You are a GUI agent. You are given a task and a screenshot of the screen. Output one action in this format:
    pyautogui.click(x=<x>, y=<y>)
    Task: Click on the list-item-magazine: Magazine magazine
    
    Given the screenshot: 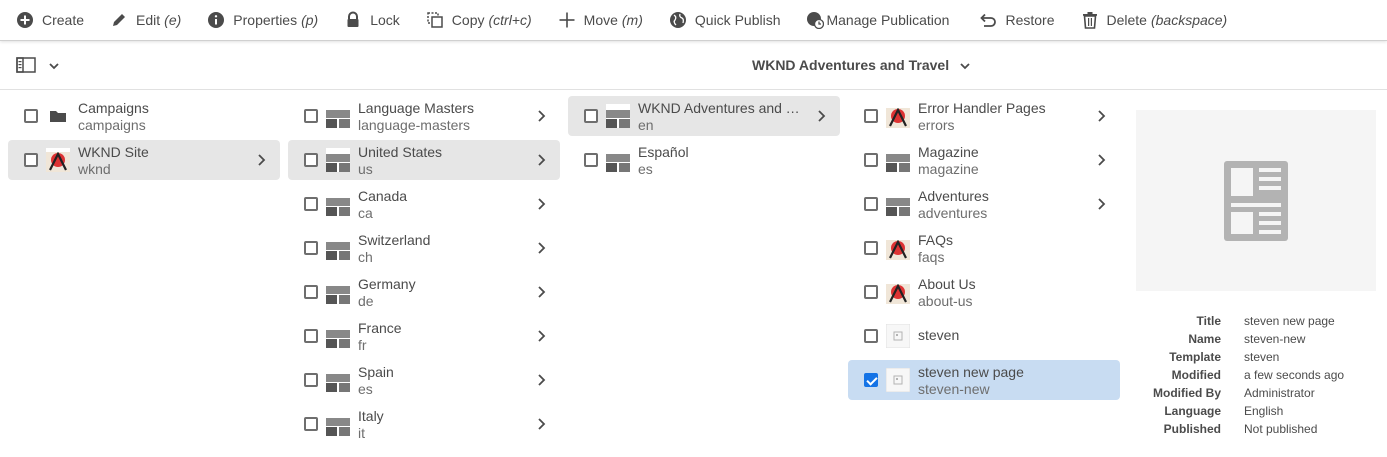 What is the action you would take?
    pyautogui.click(x=984, y=160)
    